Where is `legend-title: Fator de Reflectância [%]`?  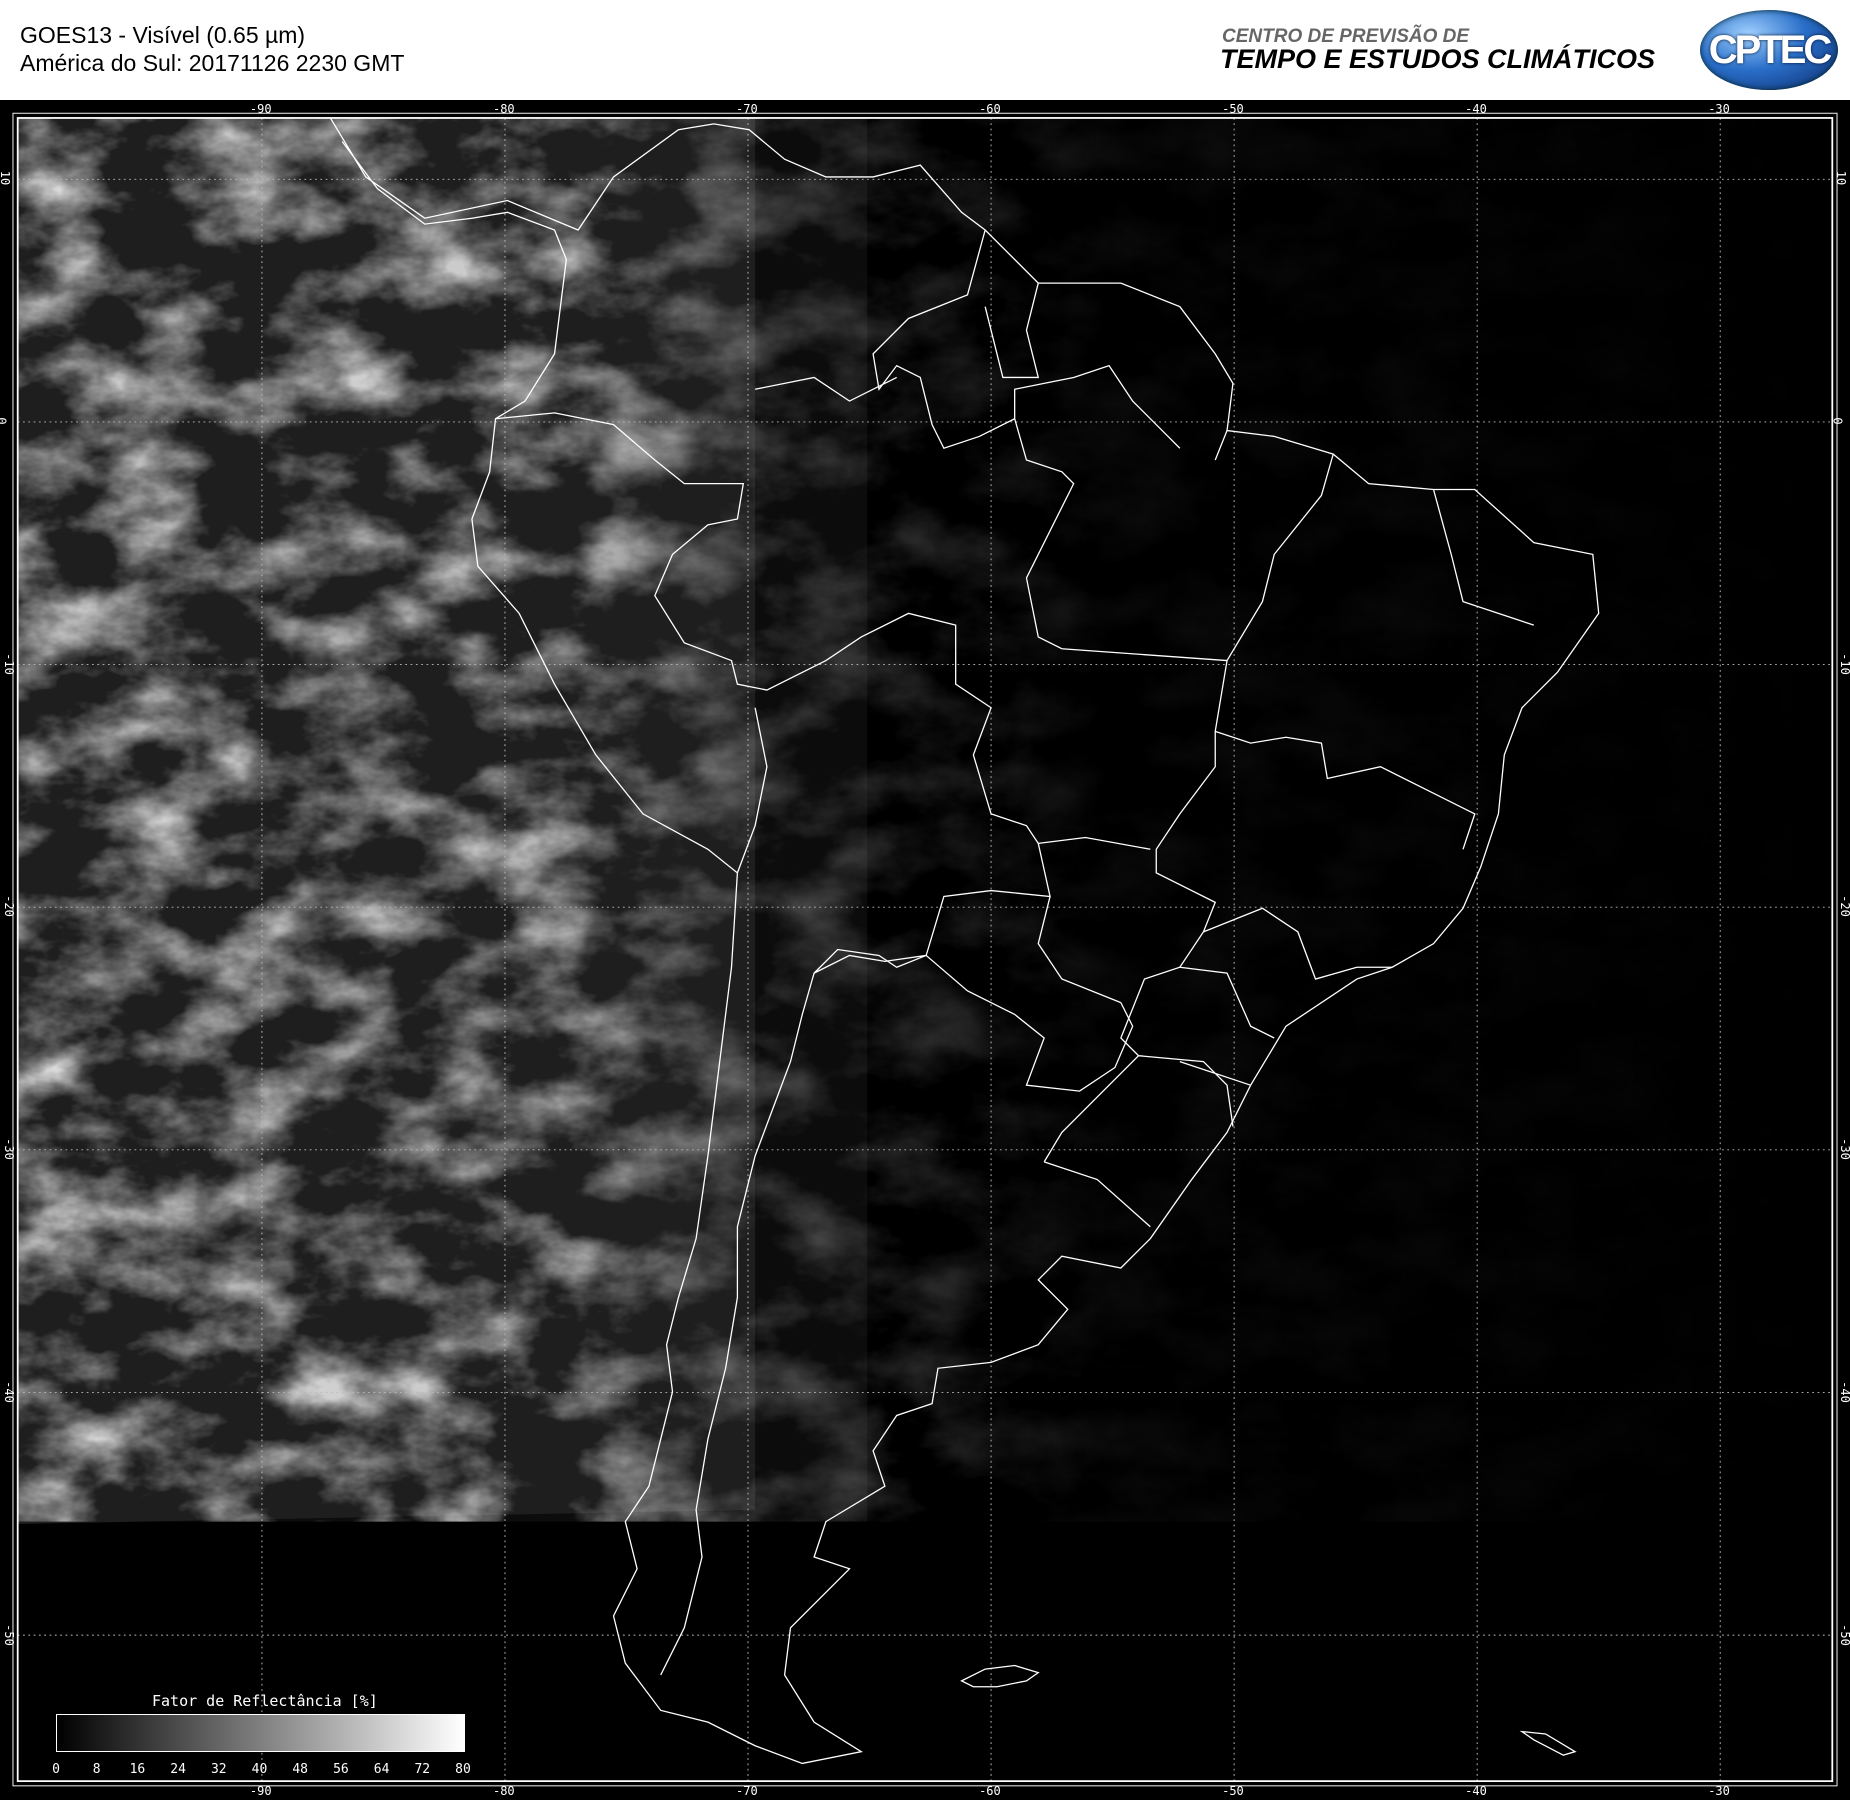
legend-title: Fator de Reflectância [%] is located at coordinates (265, 1701).